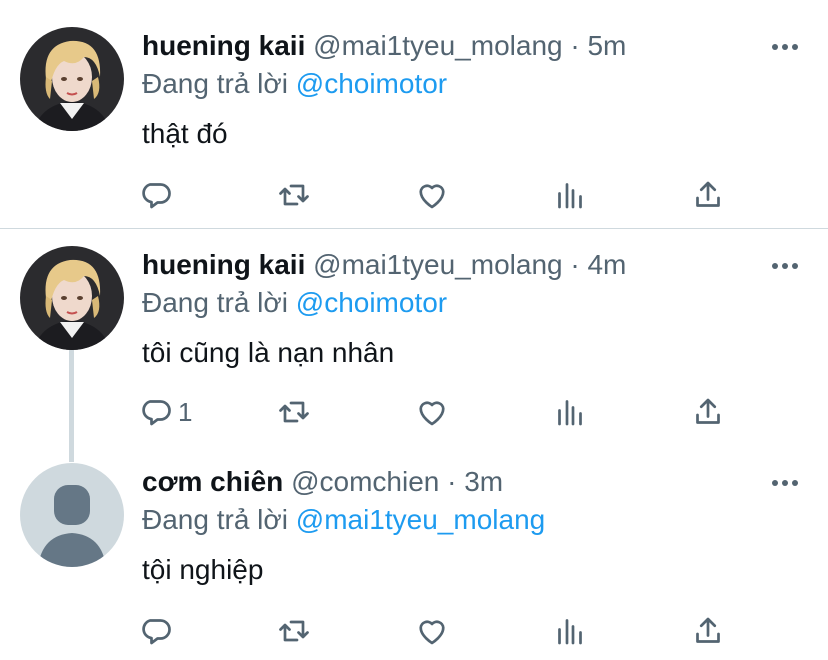 Image resolution: width=828 pixels, height=660 pixels. Describe the element at coordinates (365, 481) in the screenshot. I see `user-handle: @comchien` at that location.